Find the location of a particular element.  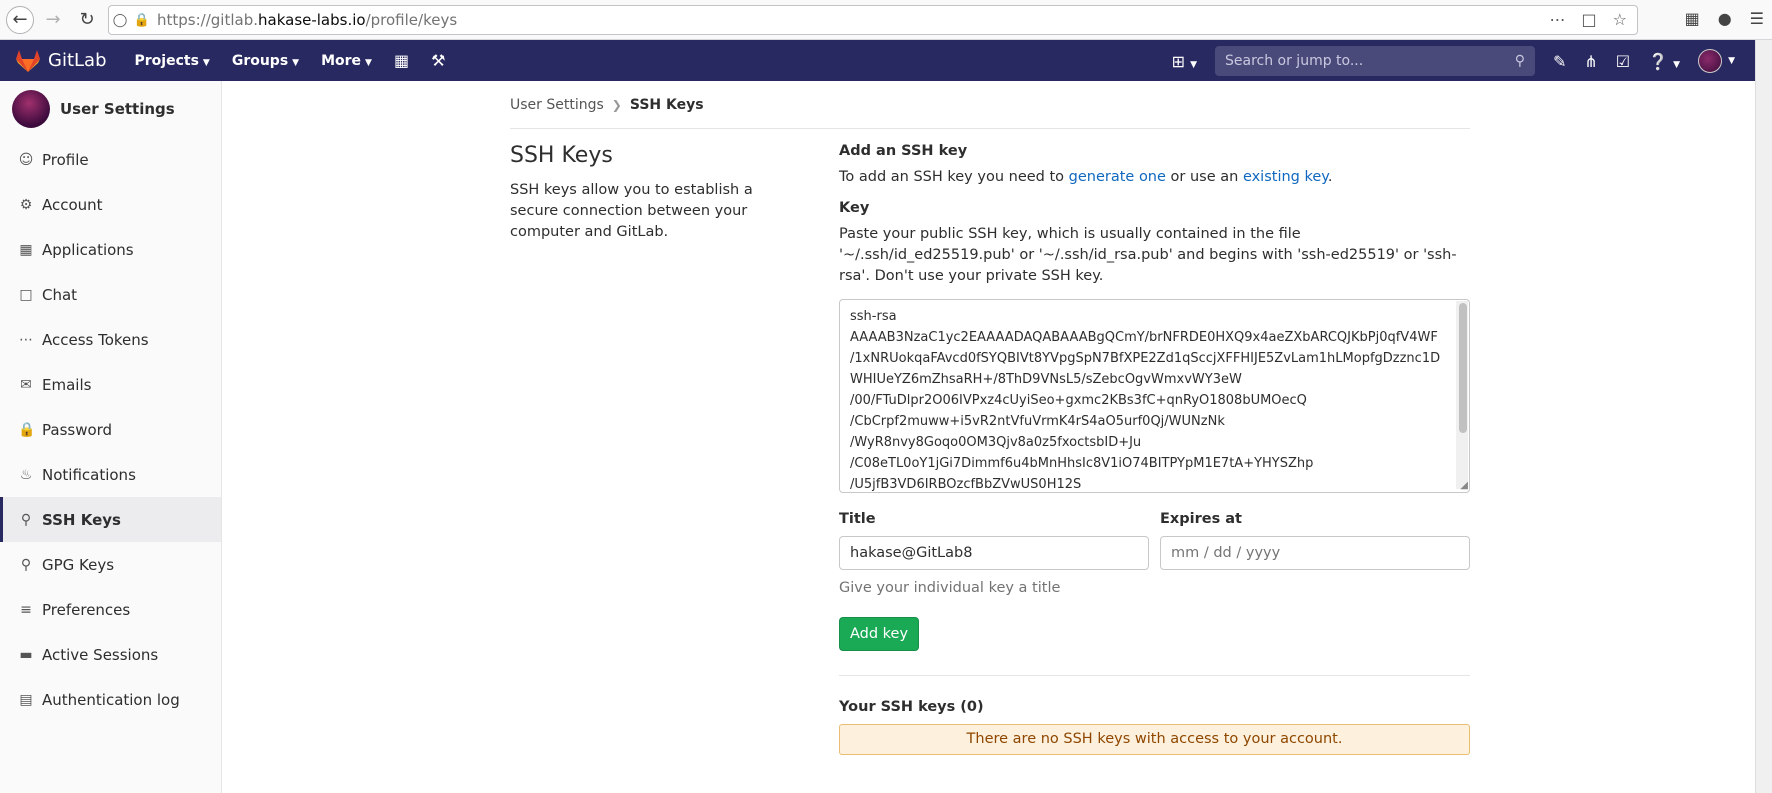

mail-icon: ✉ is located at coordinates (26, 384).